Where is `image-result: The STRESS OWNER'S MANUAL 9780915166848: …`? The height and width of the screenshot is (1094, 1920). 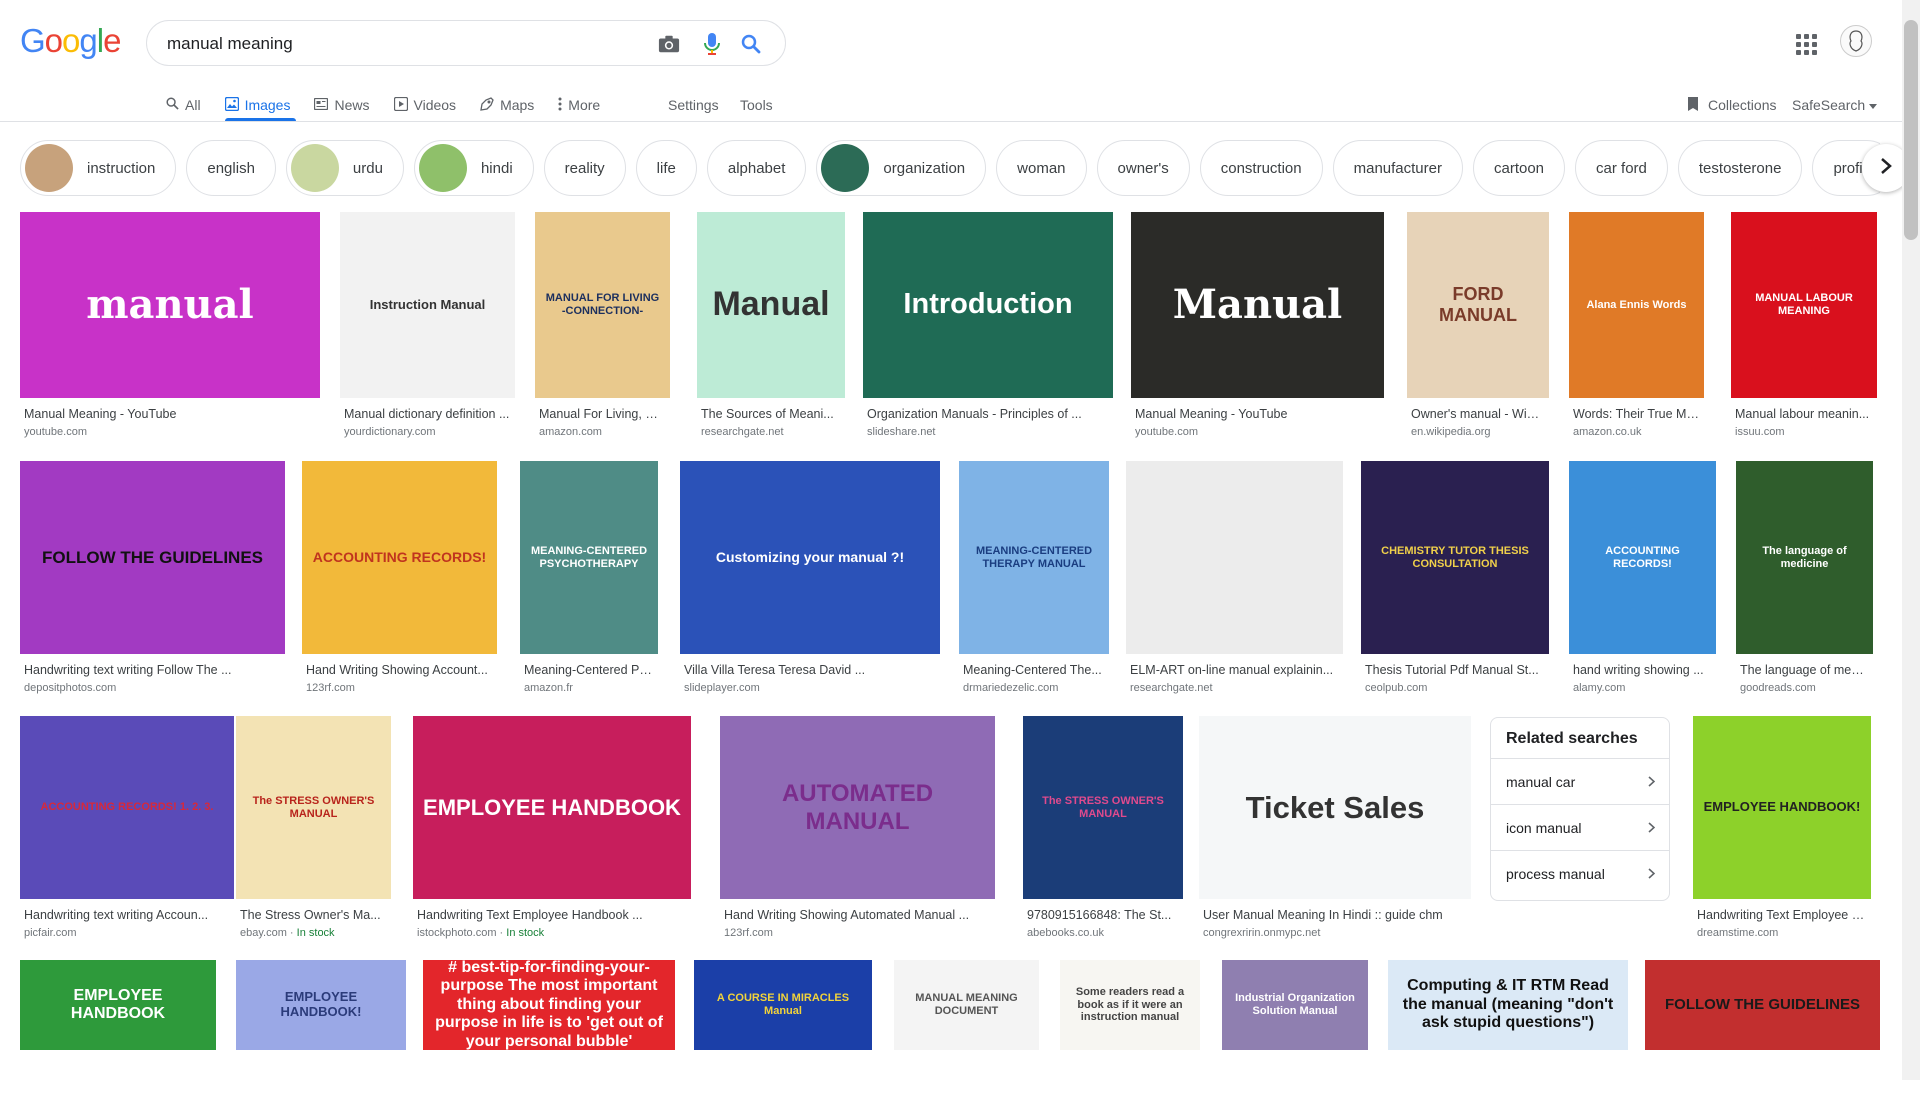 image-result: The STRESS OWNER'S MANUAL 9780915166848: … is located at coordinates (1103, 829).